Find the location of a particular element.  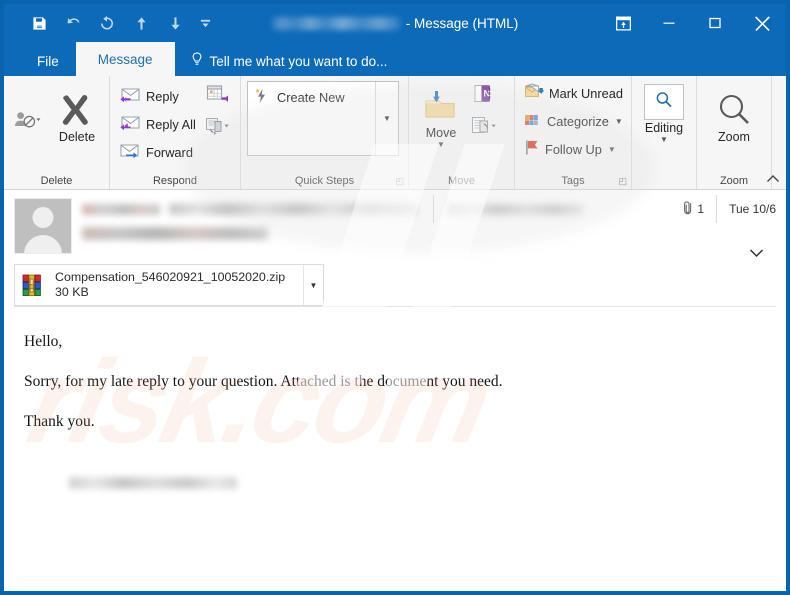

meeting-button is located at coordinates (218, 96).